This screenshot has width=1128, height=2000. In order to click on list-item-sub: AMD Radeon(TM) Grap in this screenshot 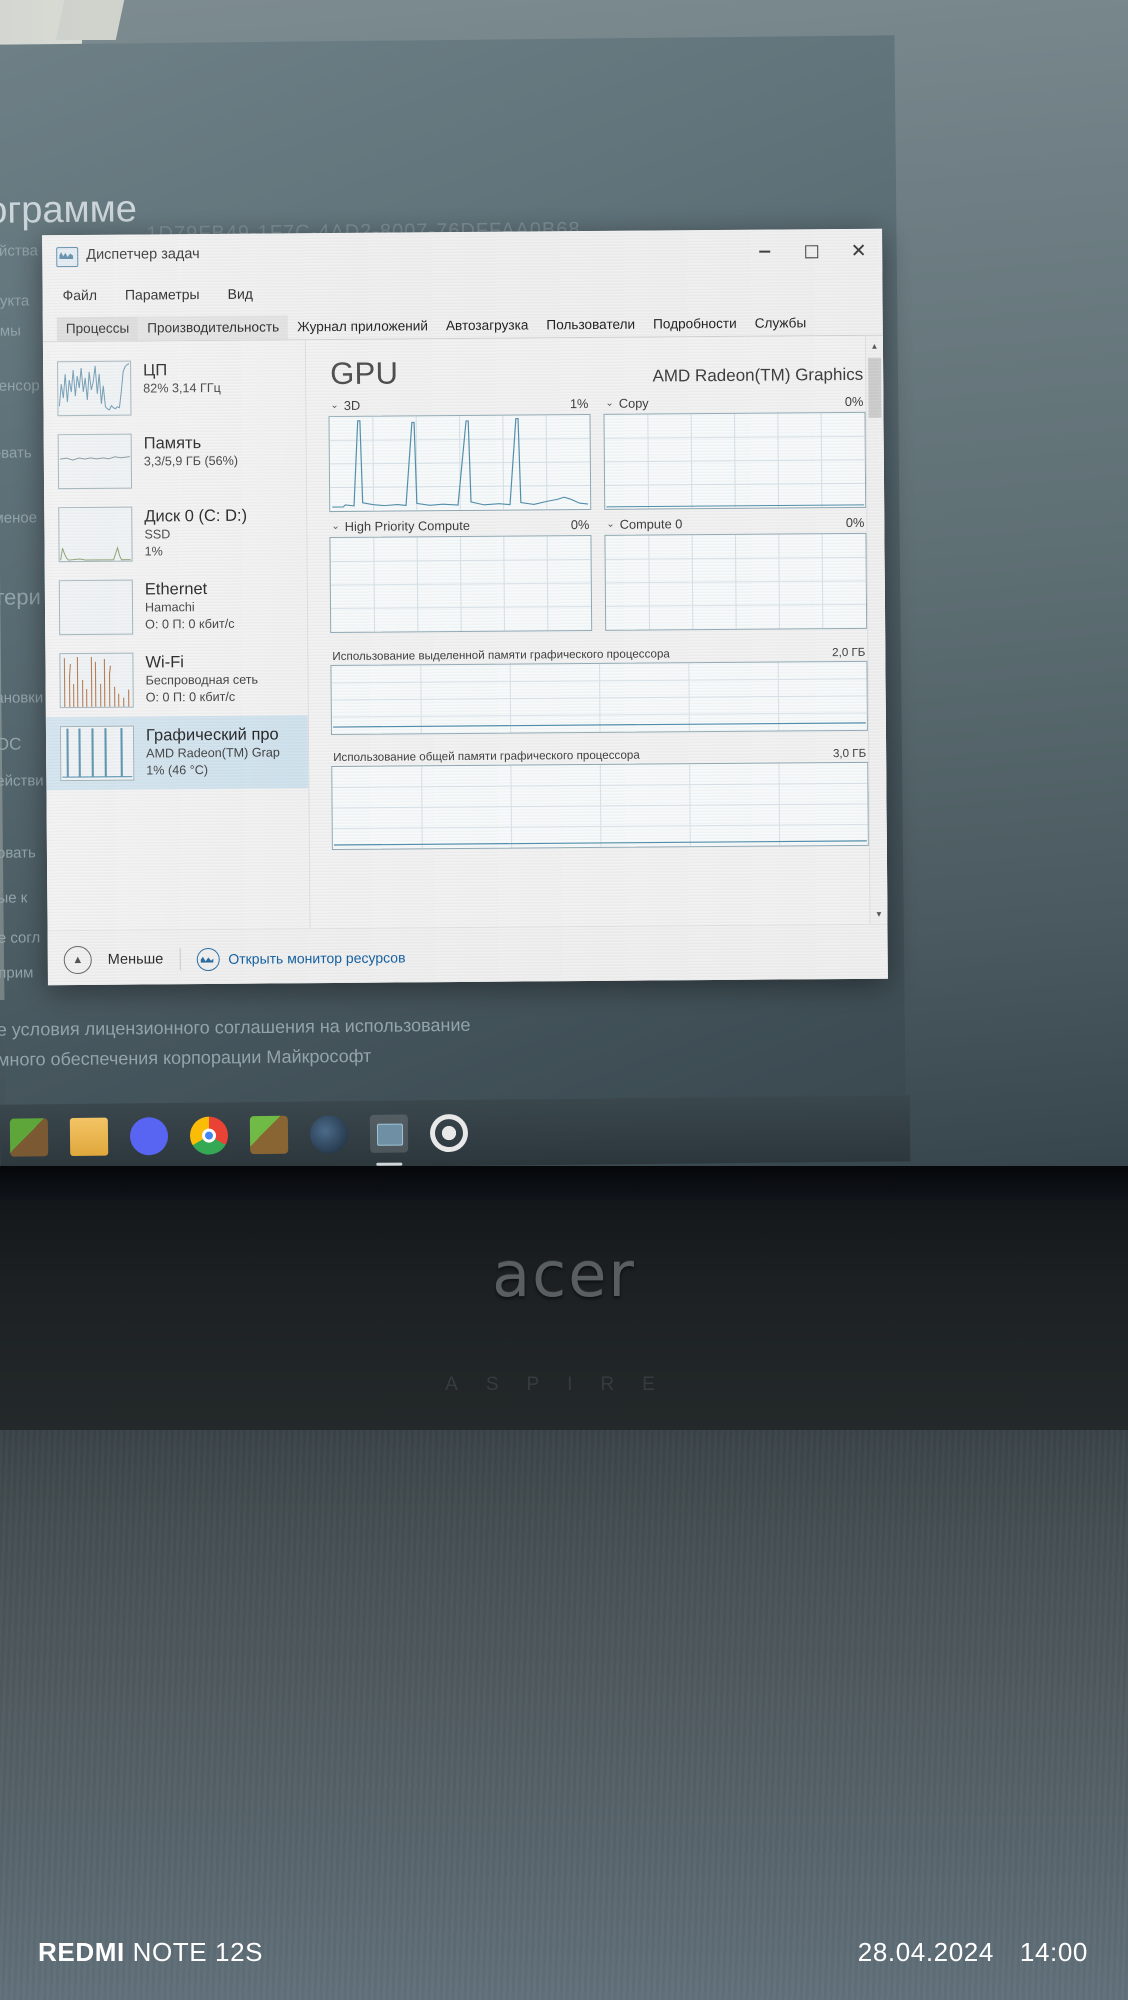, I will do `click(213, 753)`.